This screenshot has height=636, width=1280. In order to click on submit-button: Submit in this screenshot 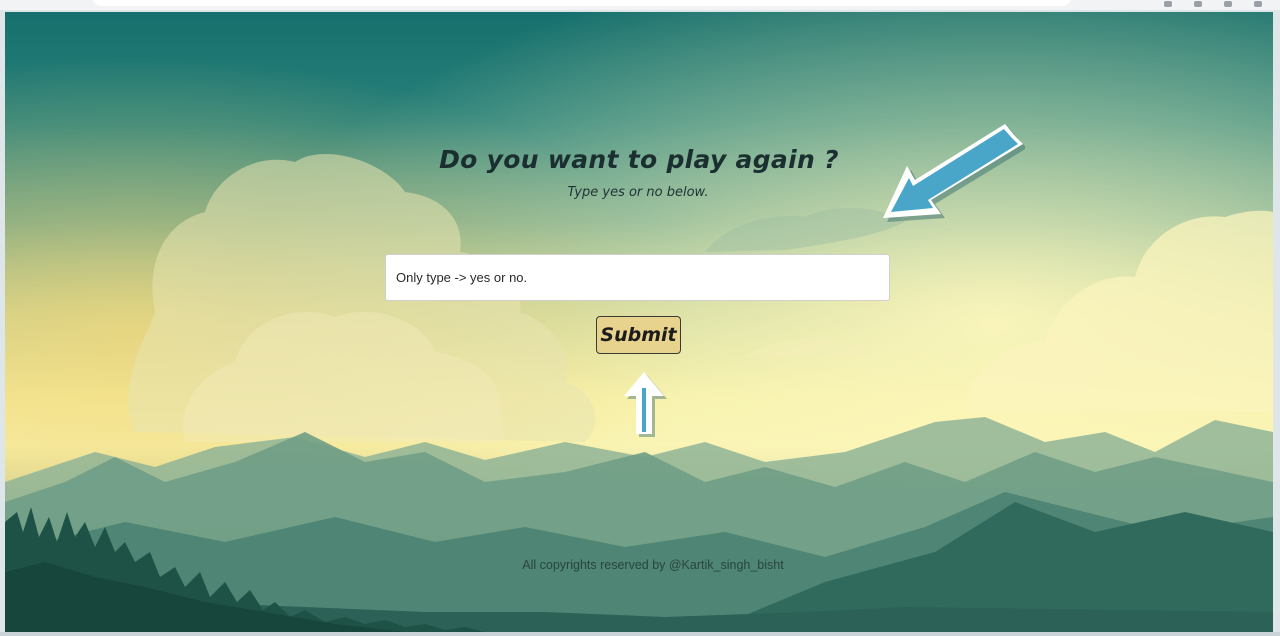, I will do `click(638, 335)`.